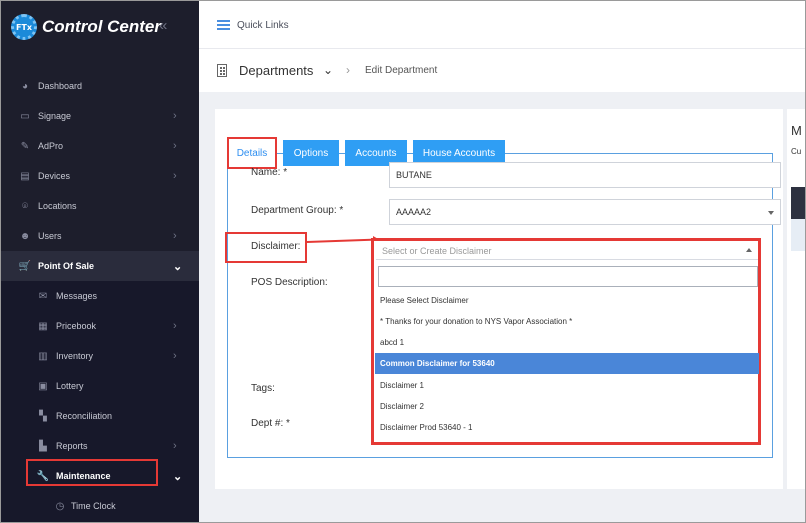  I want to click on highlight-box-details, so click(252, 153).